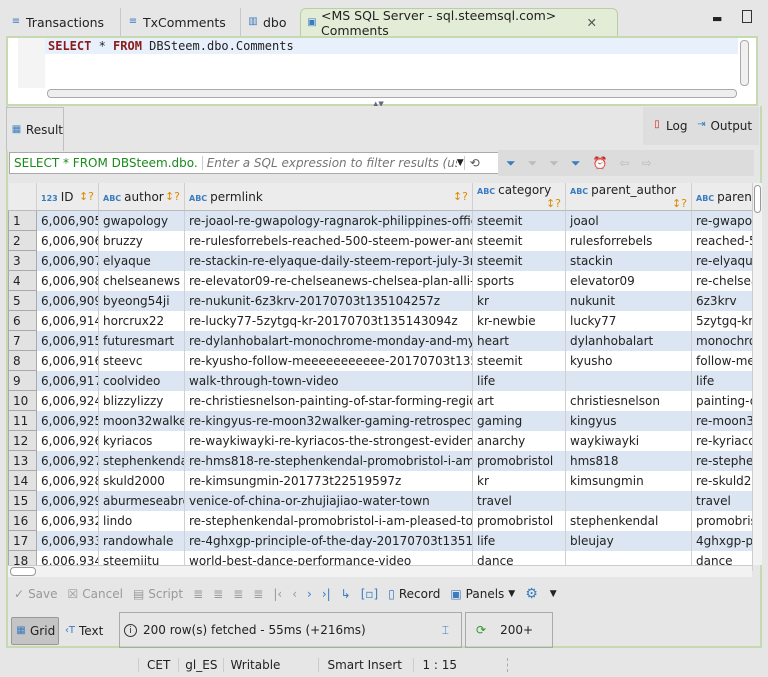  Describe the element at coordinates (722, 420) in the screenshot. I see `parent-cell: re-moon3` at that location.